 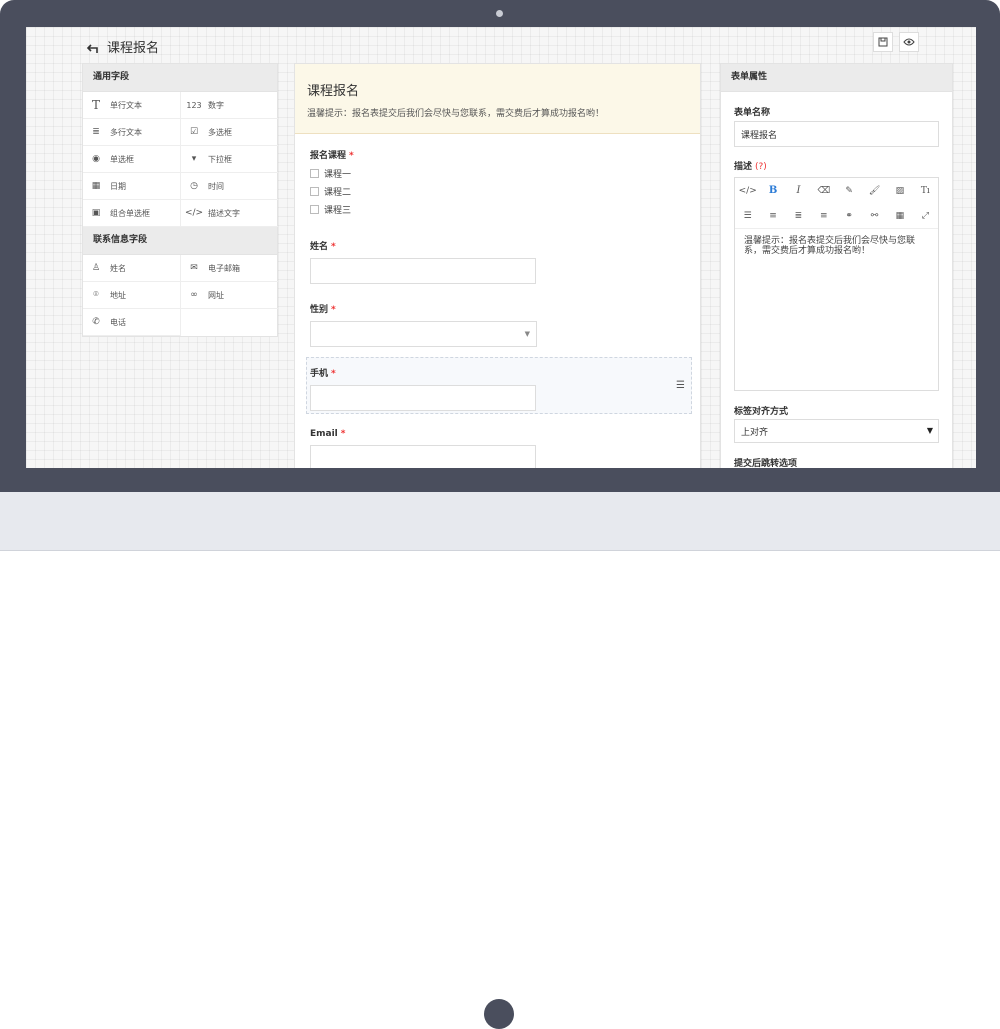 What do you see at coordinates (194, 132) in the screenshot?
I see `checkbox-icon: ☑` at bounding box center [194, 132].